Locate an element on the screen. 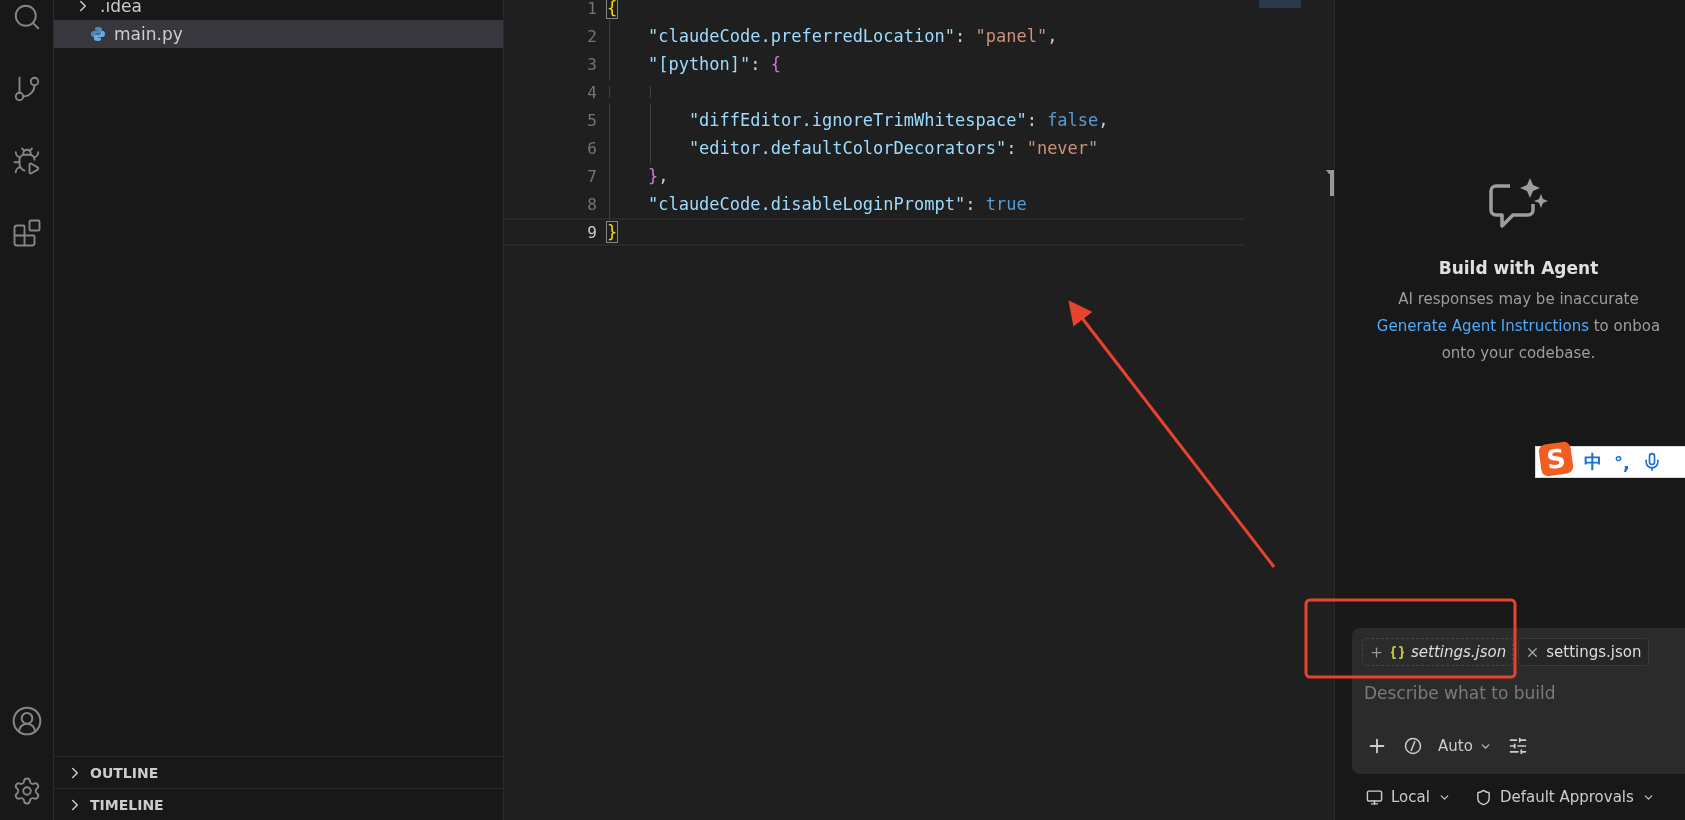 This screenshot has height=820, width=1685. footer-dropdown: Default Approvals is located at coordinates (1564, 797).